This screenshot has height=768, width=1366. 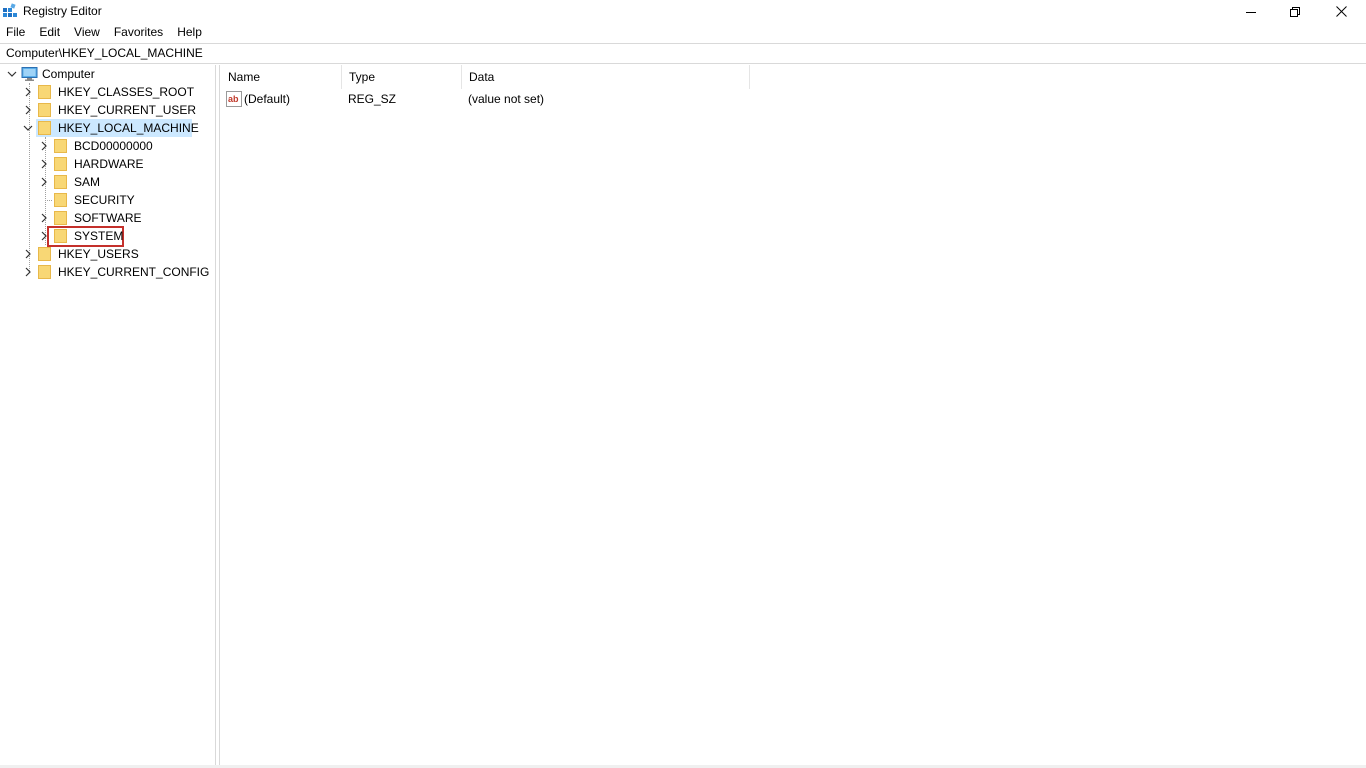 I want to click on folder-open-icon, so click(x=44, y=128).